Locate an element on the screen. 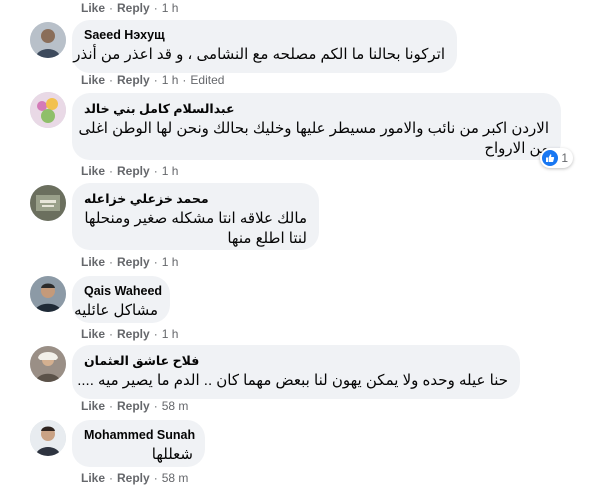 This screenshot has width=601, height=491. comment-author: Saeed Нэхущ is located at coordinates (264, 35).